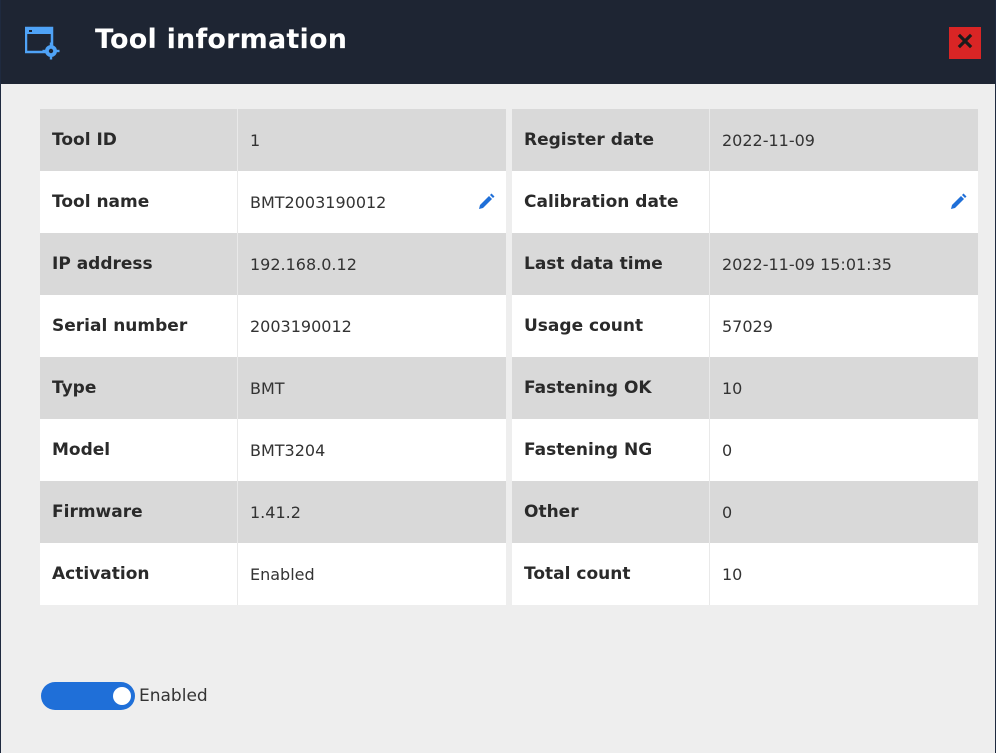 The height and width of the screenshot is (753, 996). Describe the element at coordinates (139, 574) in the screenshot. I see `field-label: Activation` at that location.